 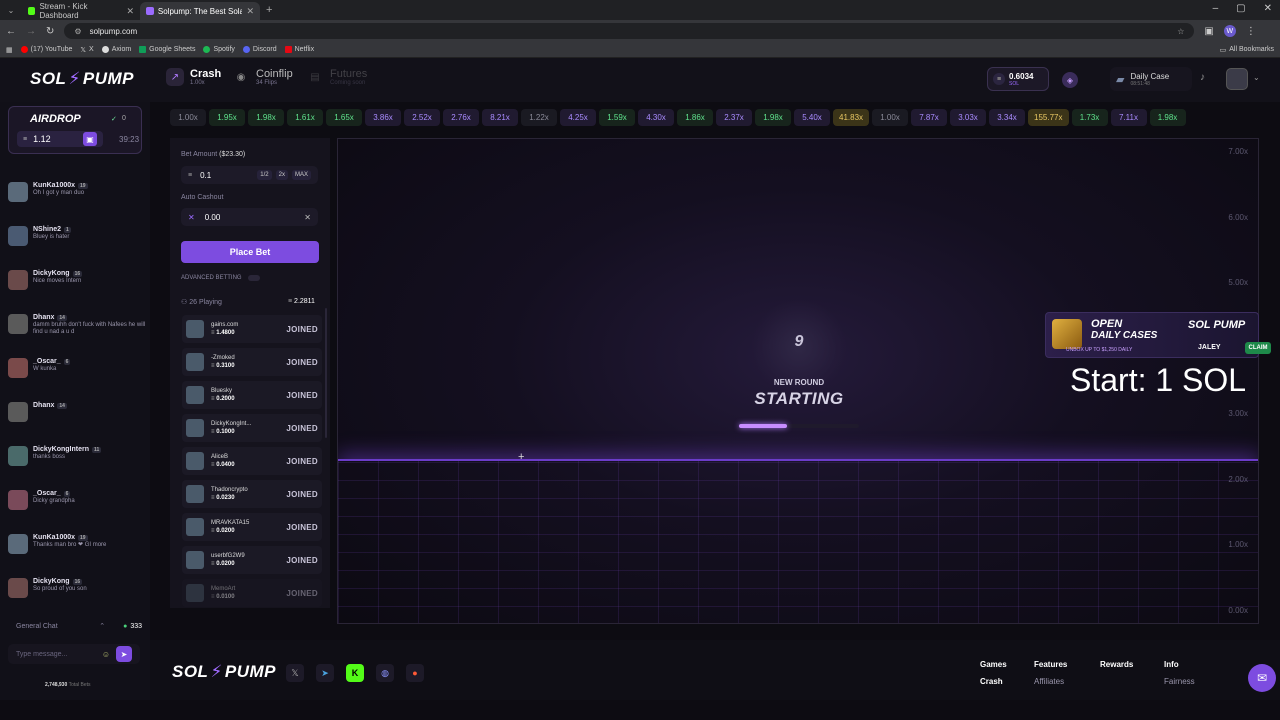 I want to click on bookmark-star-icon: ☆, so click(x=1180, y=31).